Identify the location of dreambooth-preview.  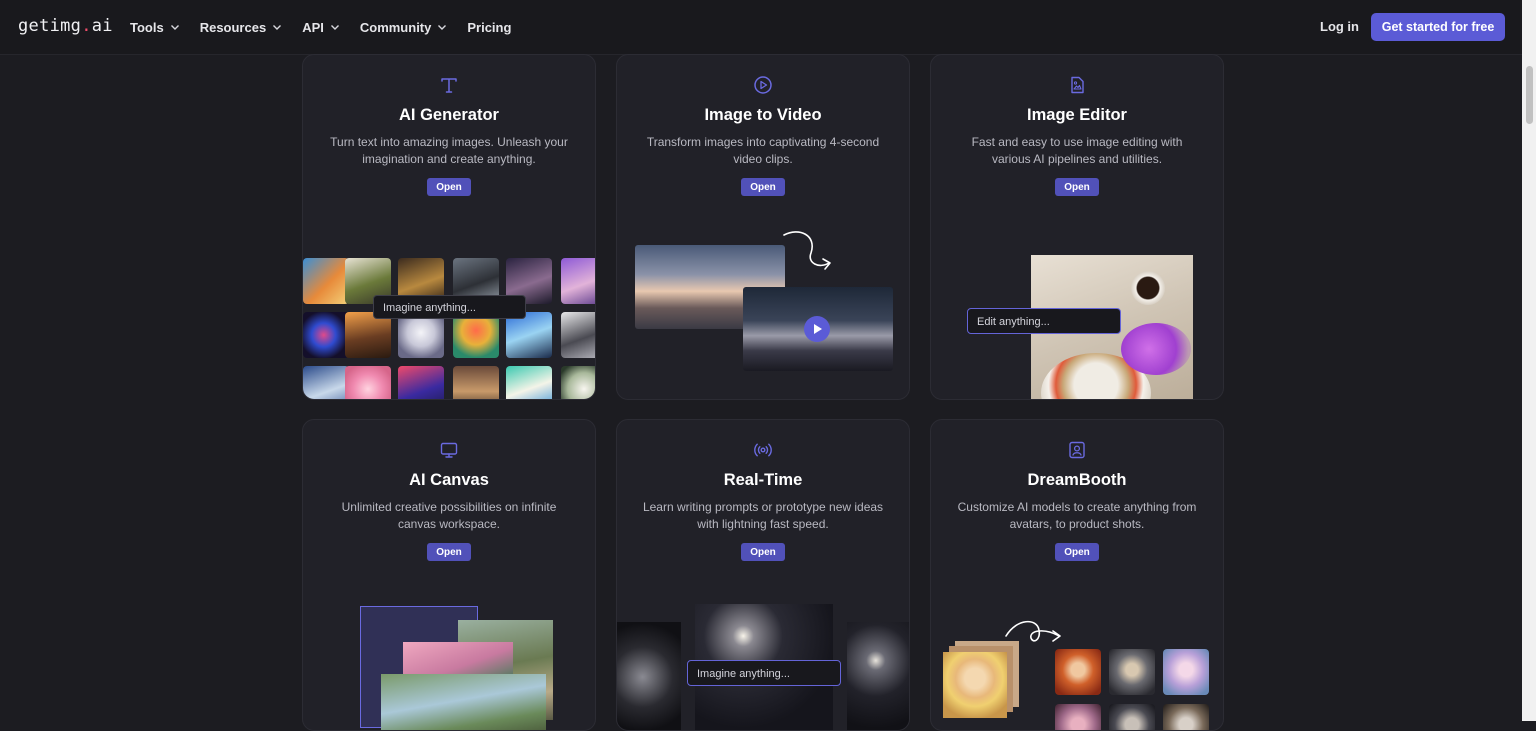
(1077, 575).